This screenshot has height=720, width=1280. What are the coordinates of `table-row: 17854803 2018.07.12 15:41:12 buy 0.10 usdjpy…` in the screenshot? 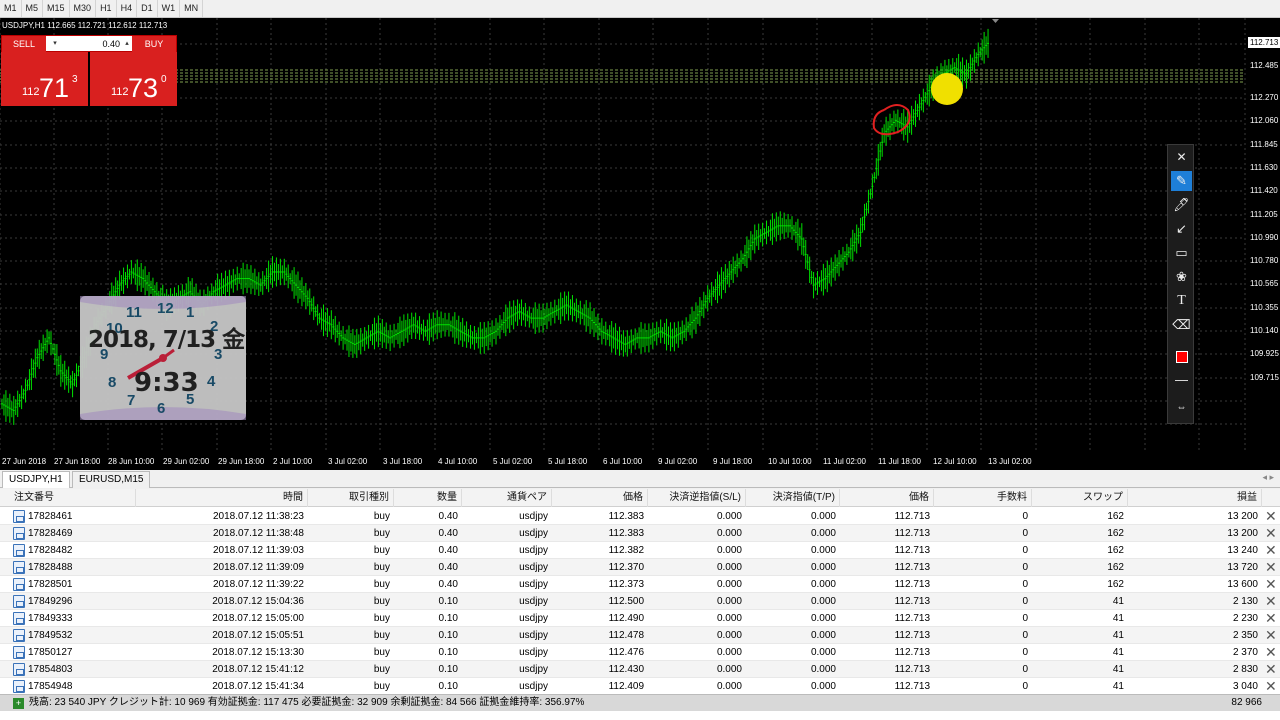 It's located at (640, 669).